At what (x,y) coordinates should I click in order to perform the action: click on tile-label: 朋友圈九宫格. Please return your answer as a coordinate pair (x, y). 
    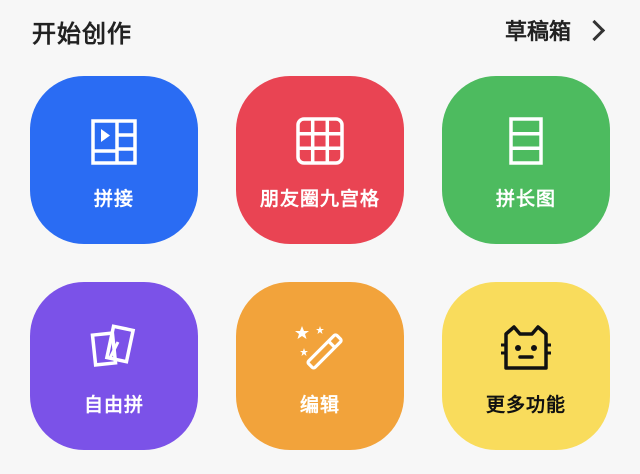
    Looking at the image, I should click on (319, 198).